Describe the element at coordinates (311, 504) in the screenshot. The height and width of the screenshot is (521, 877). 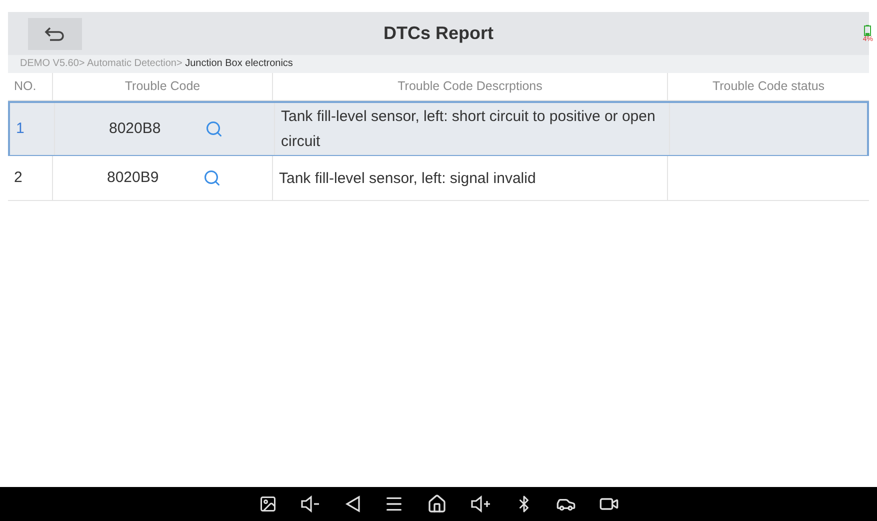
I see `volume-down-icon` at that location.